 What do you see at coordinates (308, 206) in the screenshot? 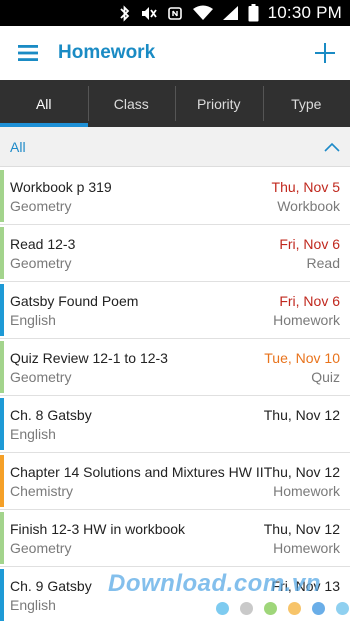
I see `assignment-type: Workbook` at bounding box center [308, 206].